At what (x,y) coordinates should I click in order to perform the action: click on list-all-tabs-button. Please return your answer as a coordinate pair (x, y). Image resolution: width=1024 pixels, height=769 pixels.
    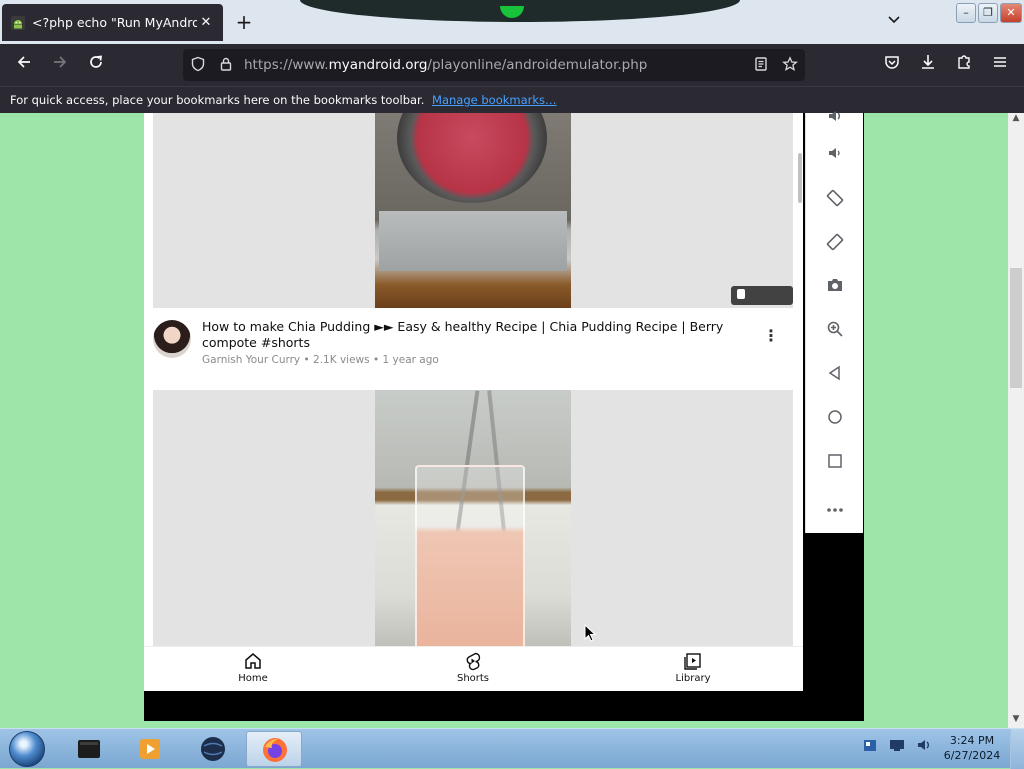
    Looking at the image, I should click on (894, 22).